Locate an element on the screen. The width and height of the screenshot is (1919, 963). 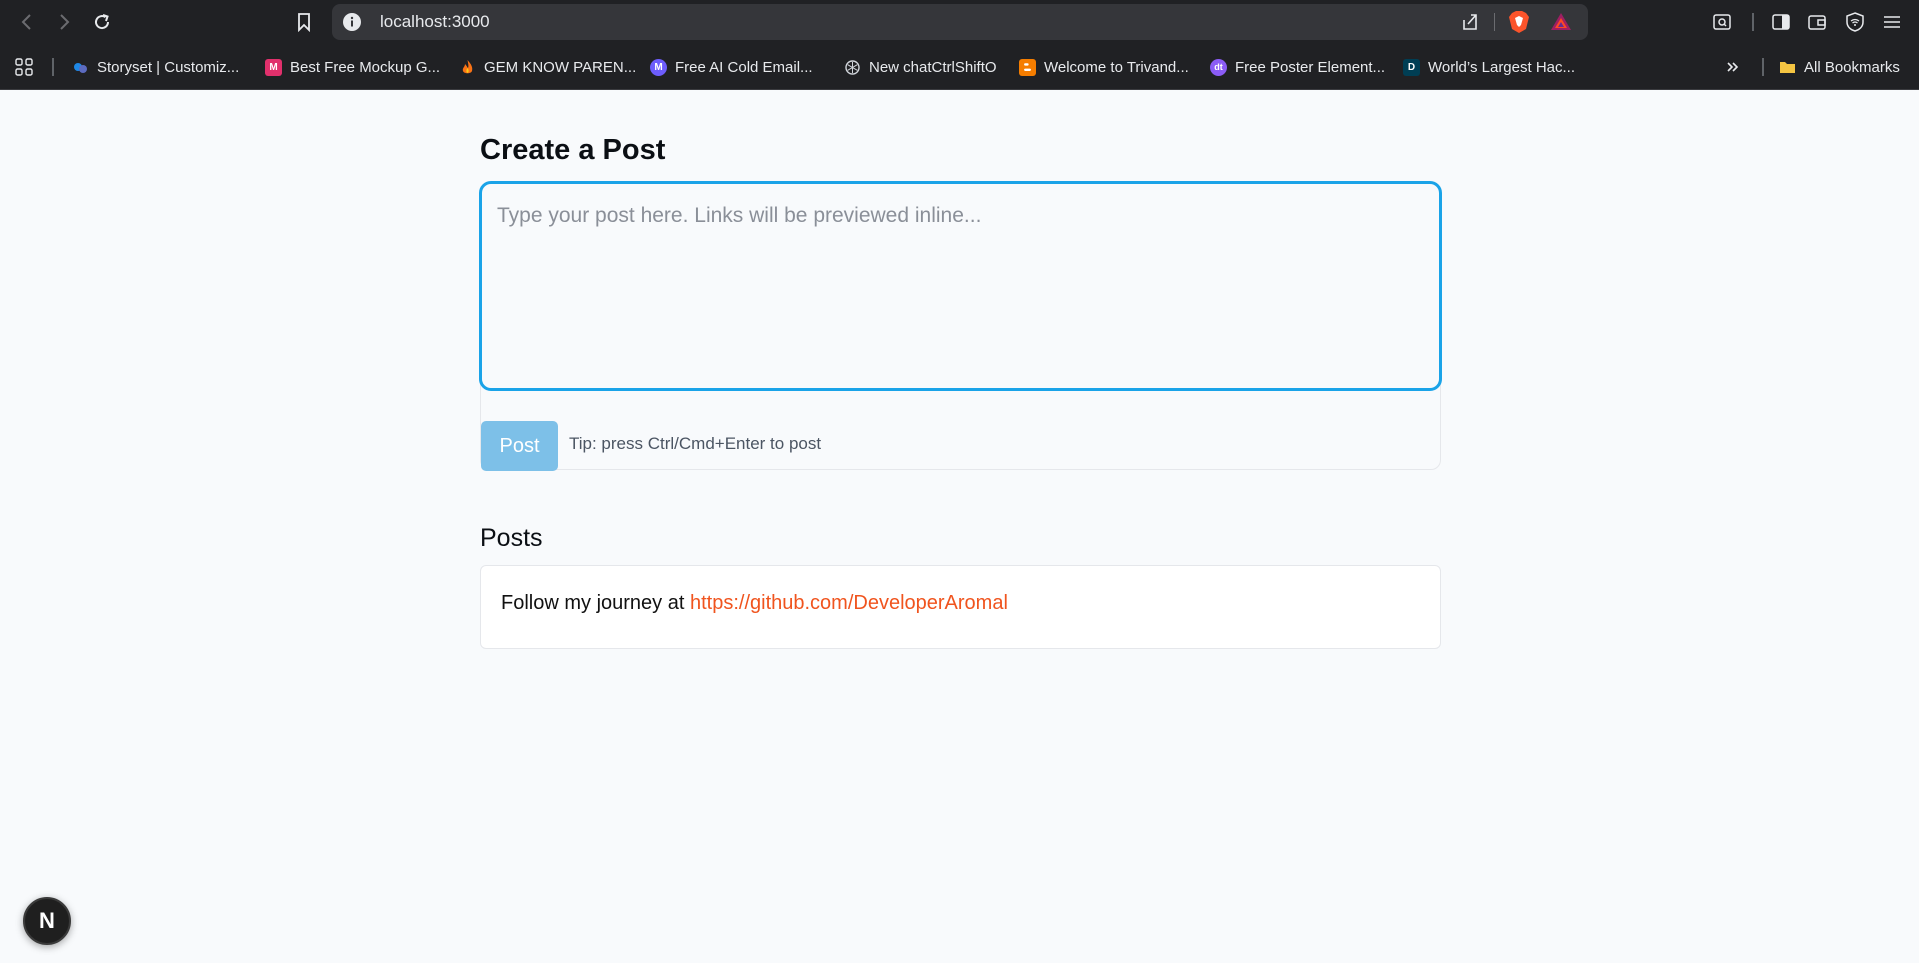
back-button is located at coordinates (27, 22).